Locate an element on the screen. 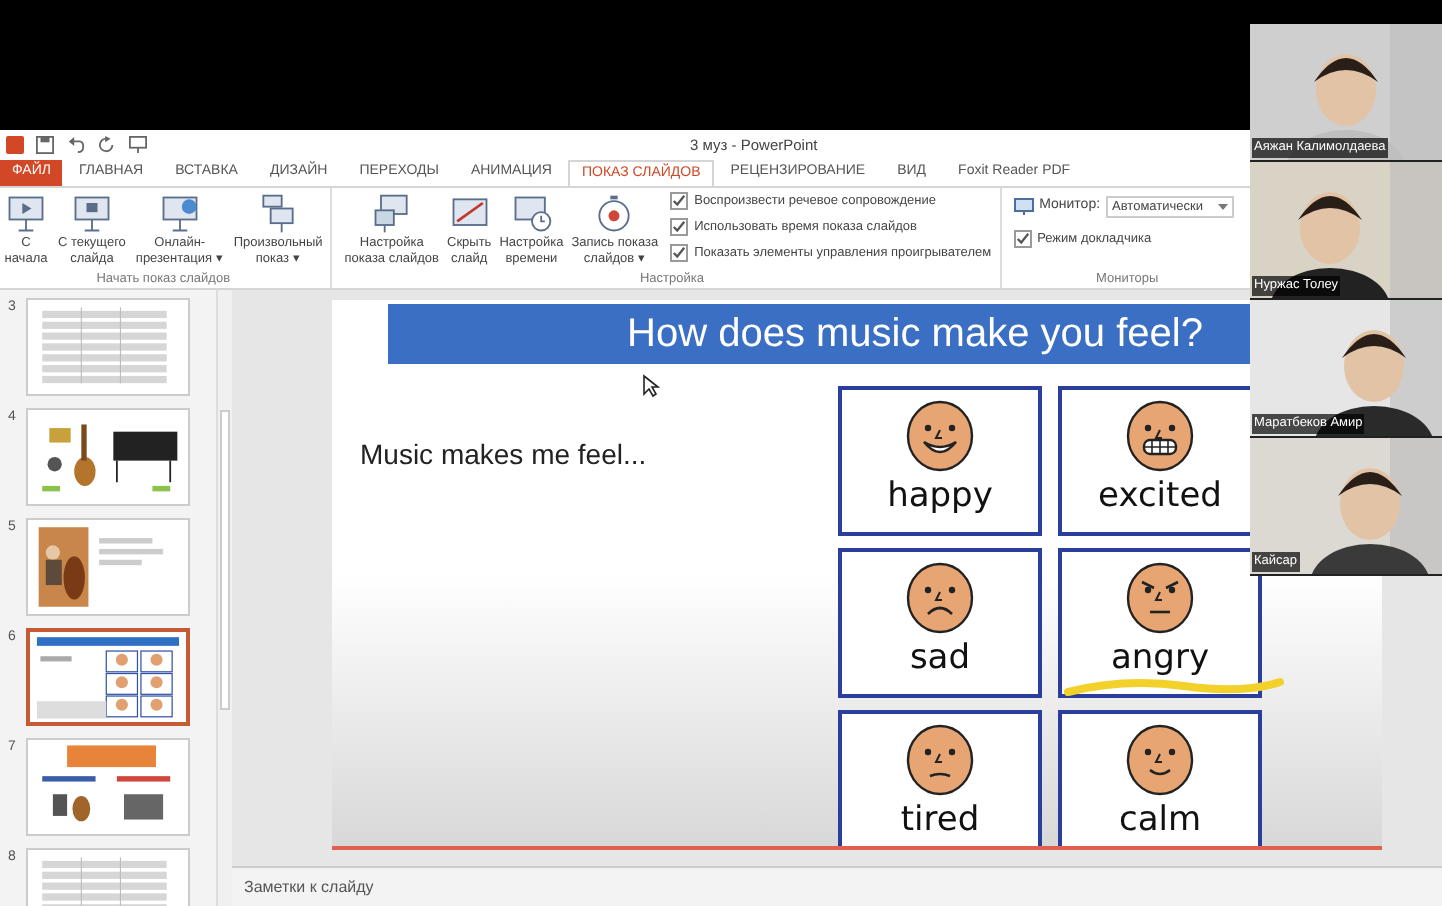  app-logo-icon is located at coordinates (15, 145).